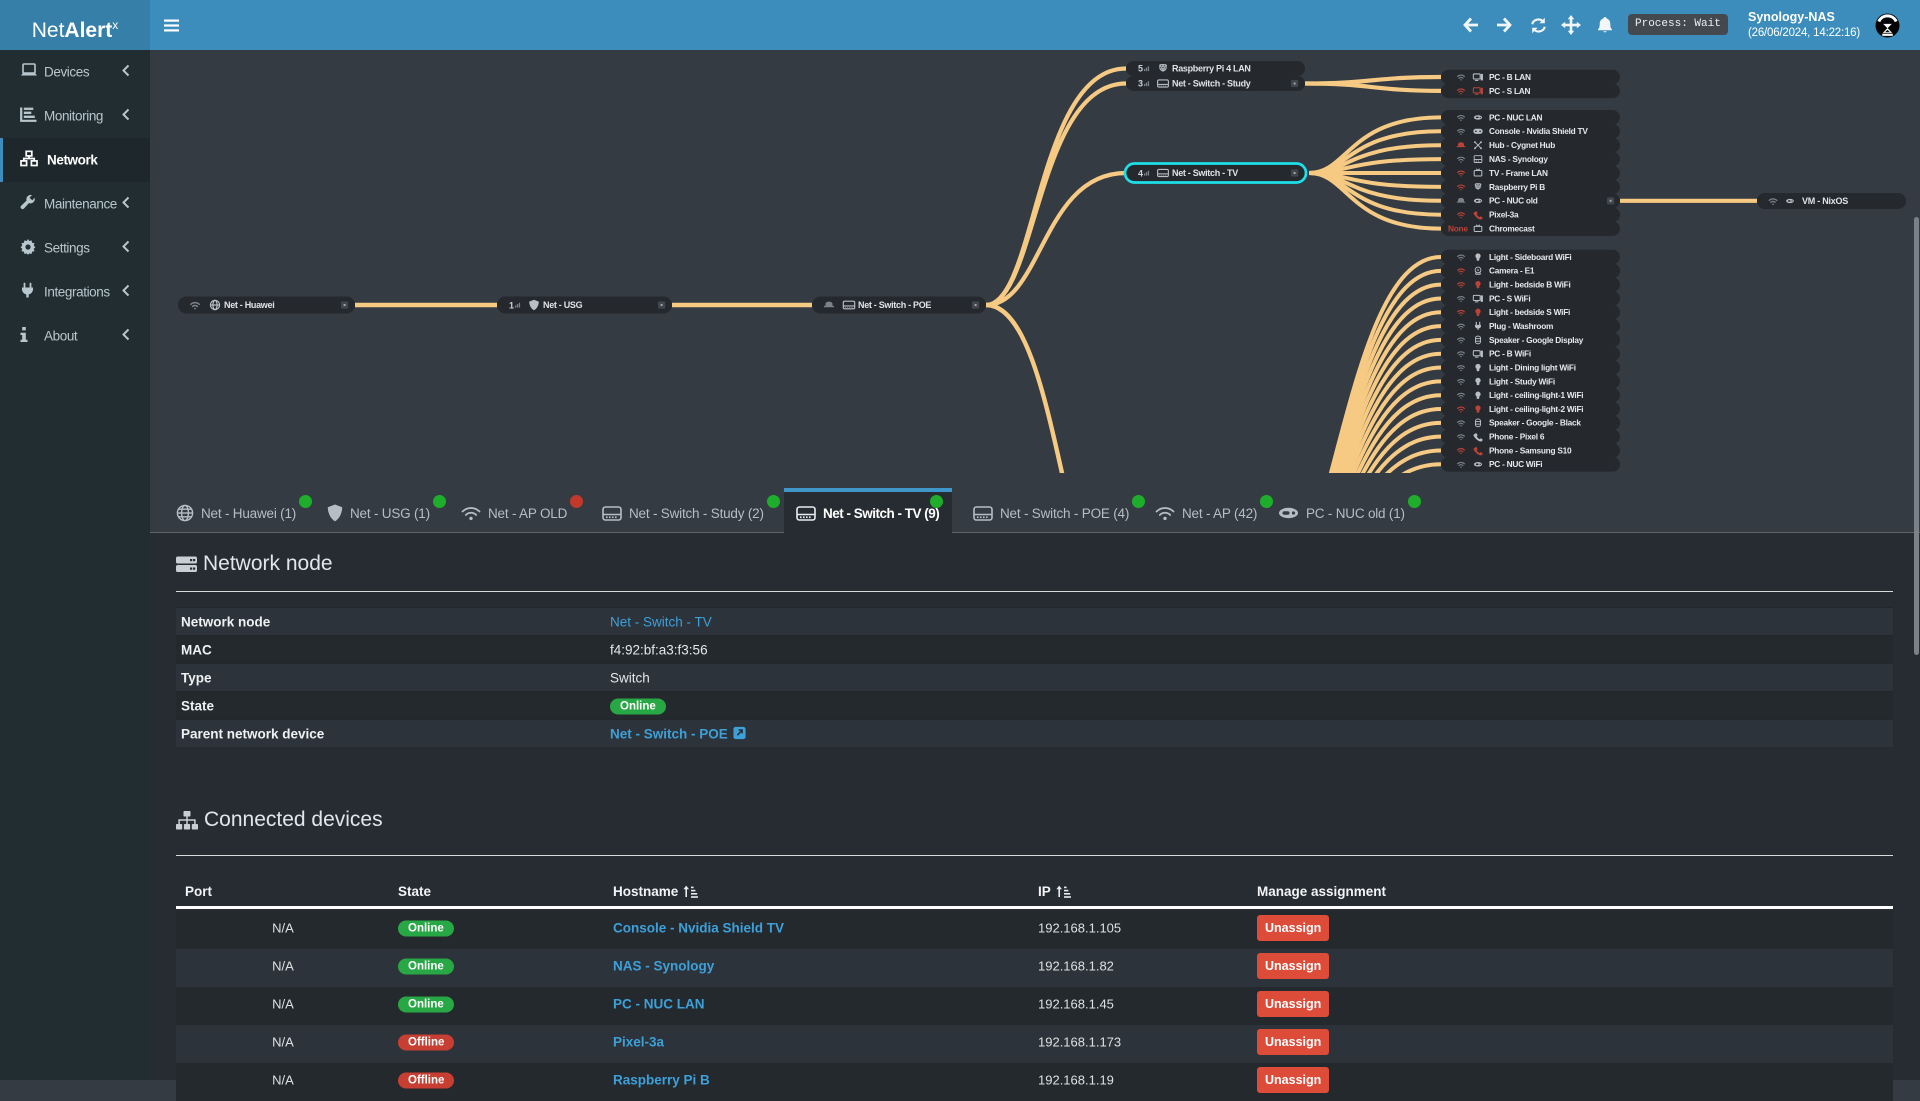  Describe the element at coordinates (1521, 326) in the screenshot. I see `svg-text: Plug - Washroom` at that location.